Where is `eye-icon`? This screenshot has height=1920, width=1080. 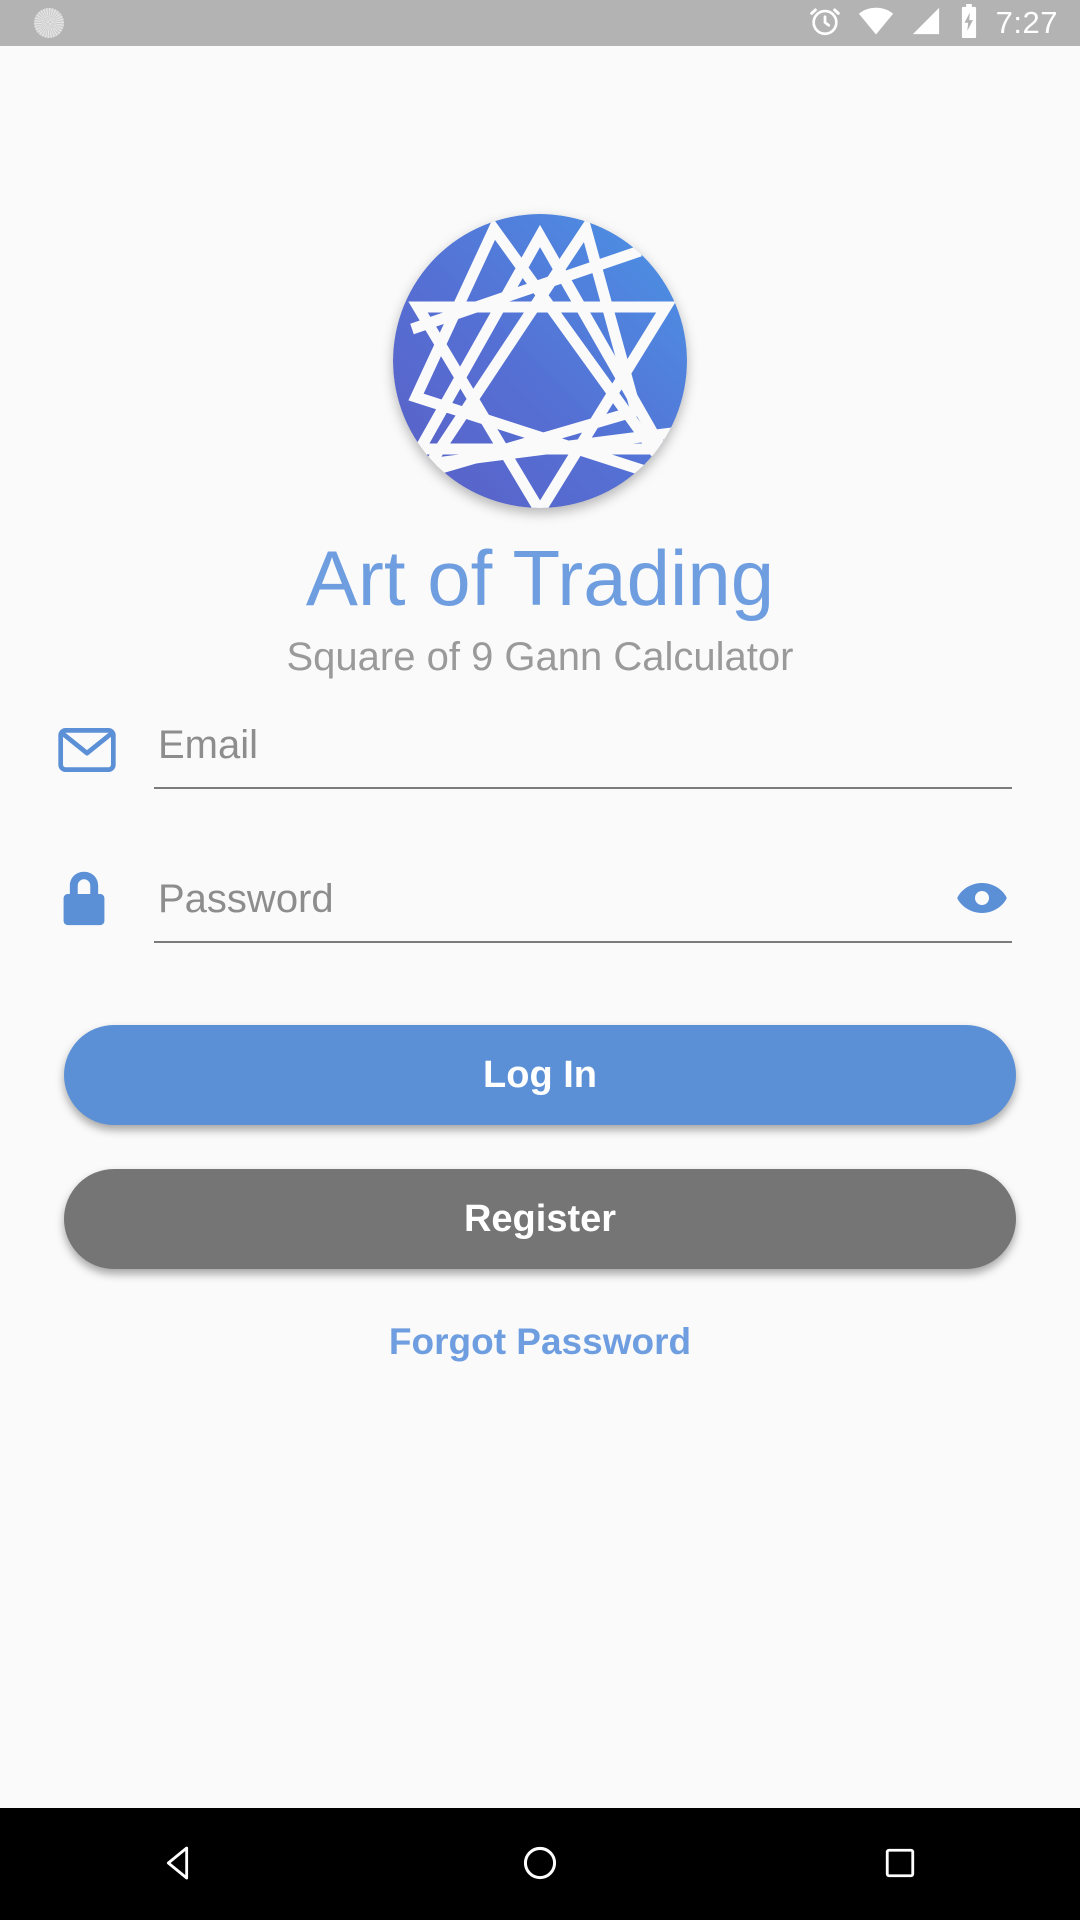 eye-icon is located at coordinates (982, 899).